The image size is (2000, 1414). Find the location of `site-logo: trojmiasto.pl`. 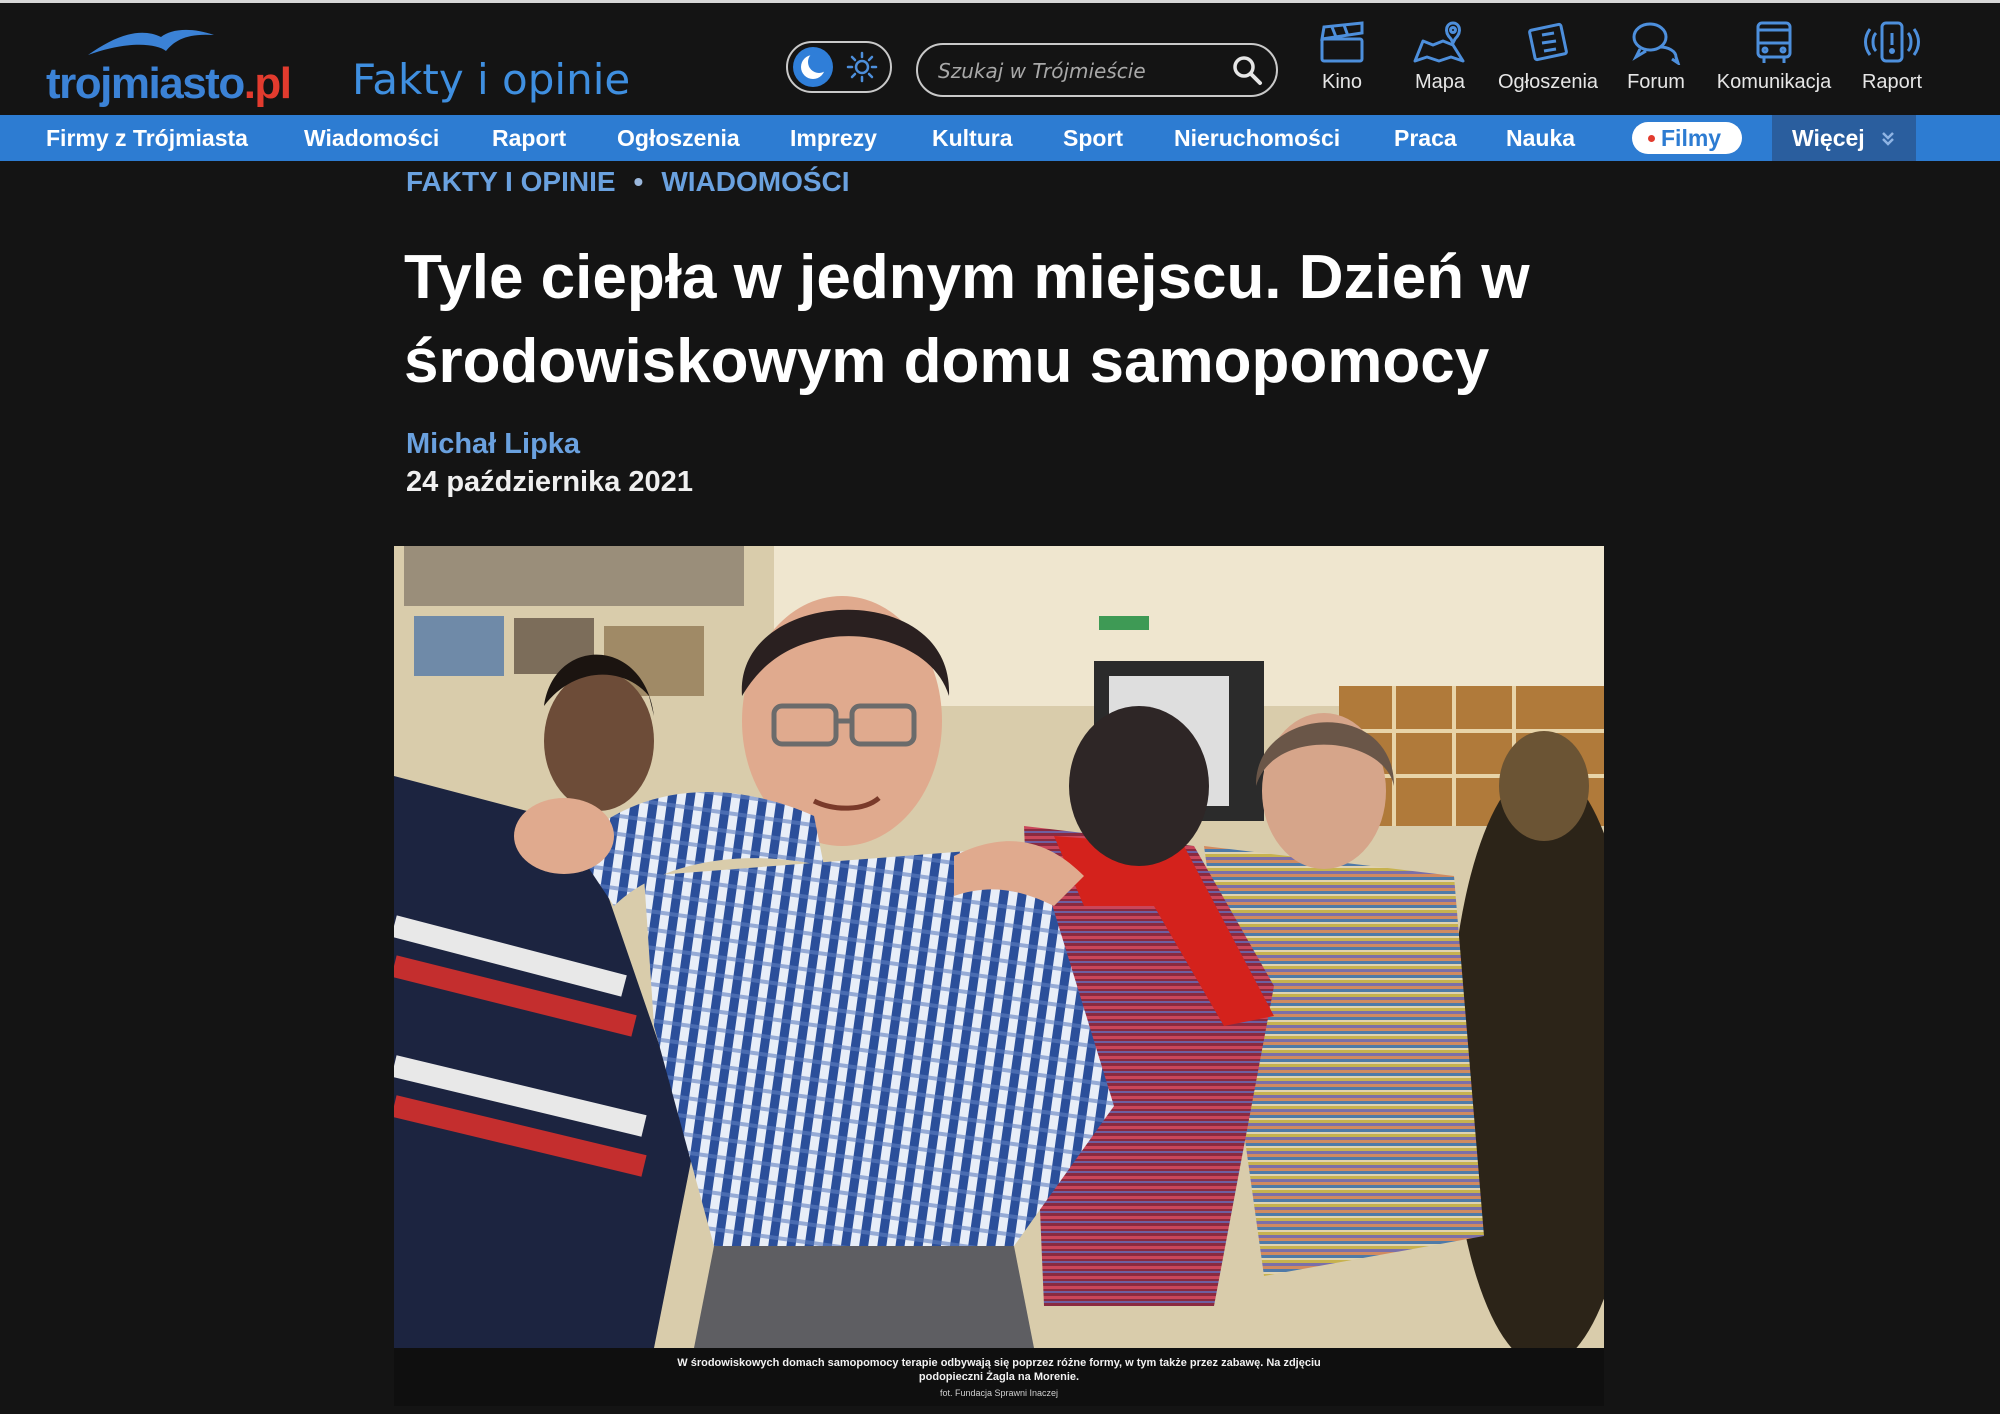

site-logo: trojmiasto.pl is located at coordinates (169, 66).